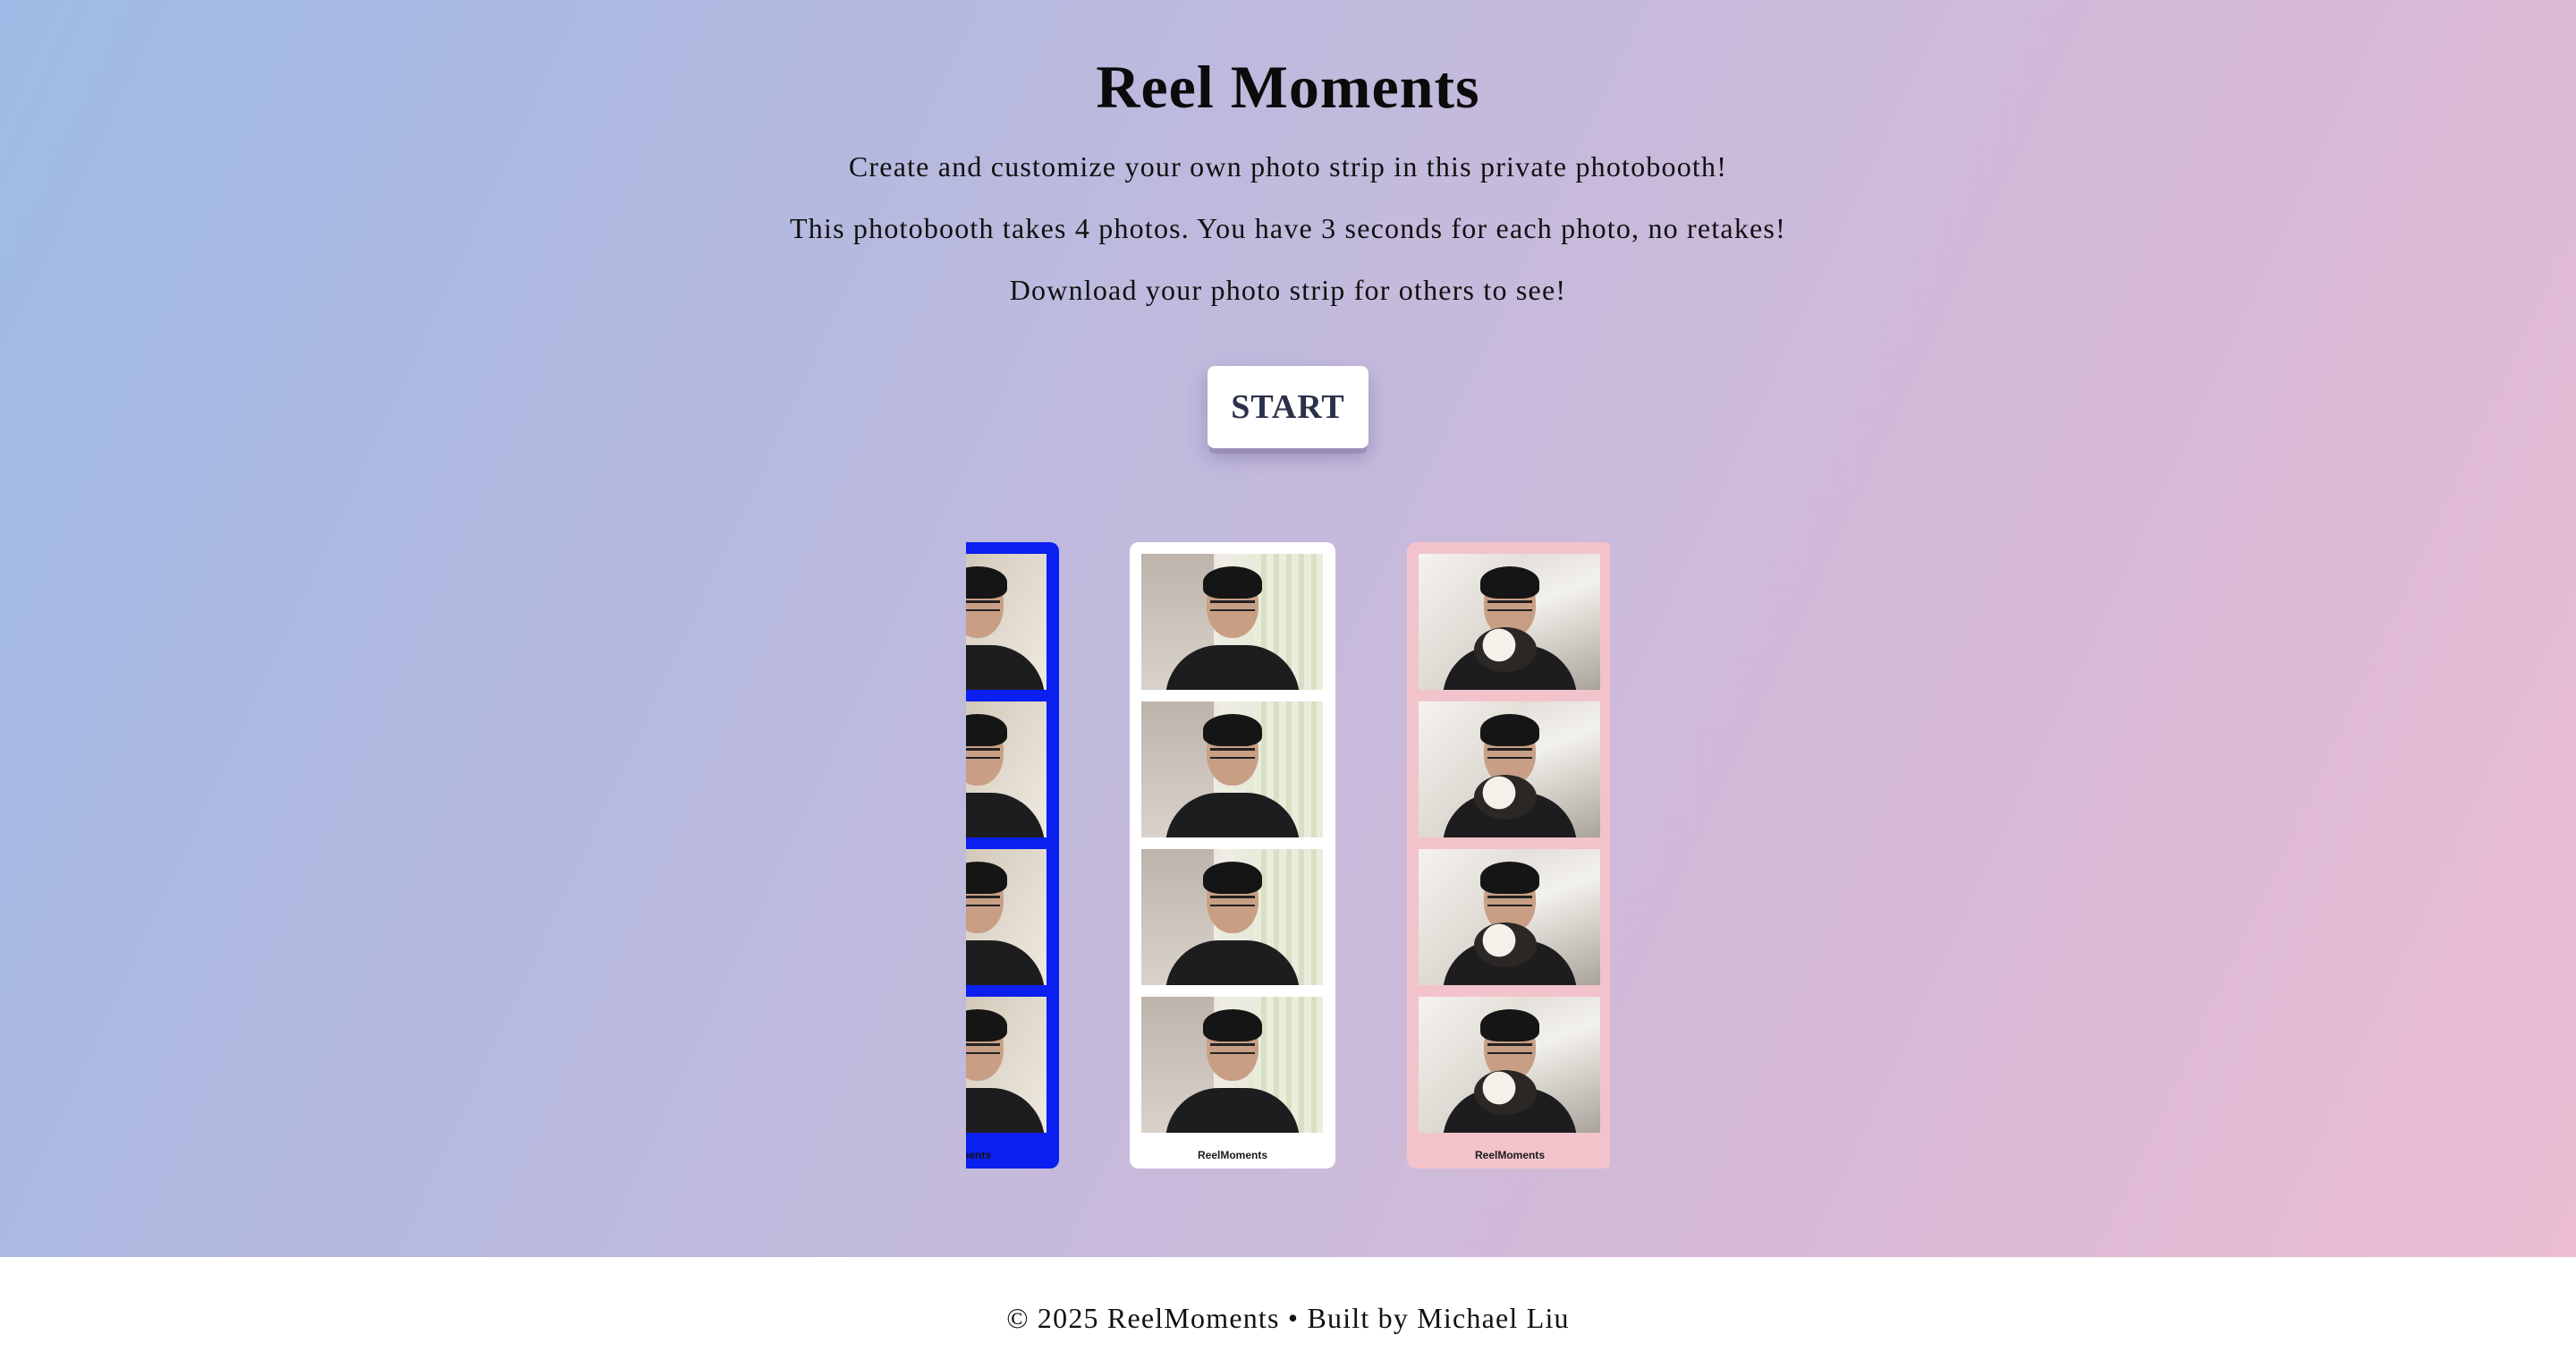 This screenshot has width=2576, height=1360. Describe the element at coordinates (1288, 407) in the screenshot. I see `start-button: START` at that location.